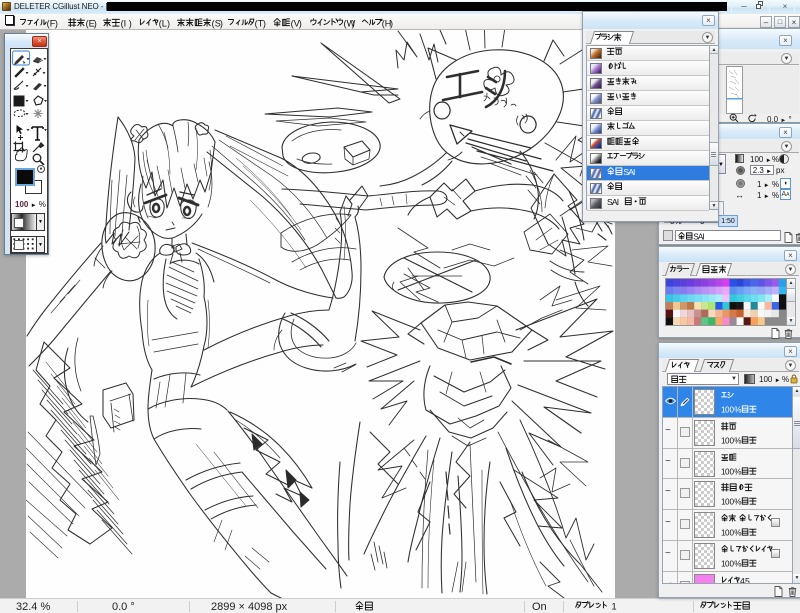 Image resolution: width=800 pixels, height=613 pixels. Describe the element at coordinates (613, 606) in the screenshot. I see `svg-text: 1` at that location.